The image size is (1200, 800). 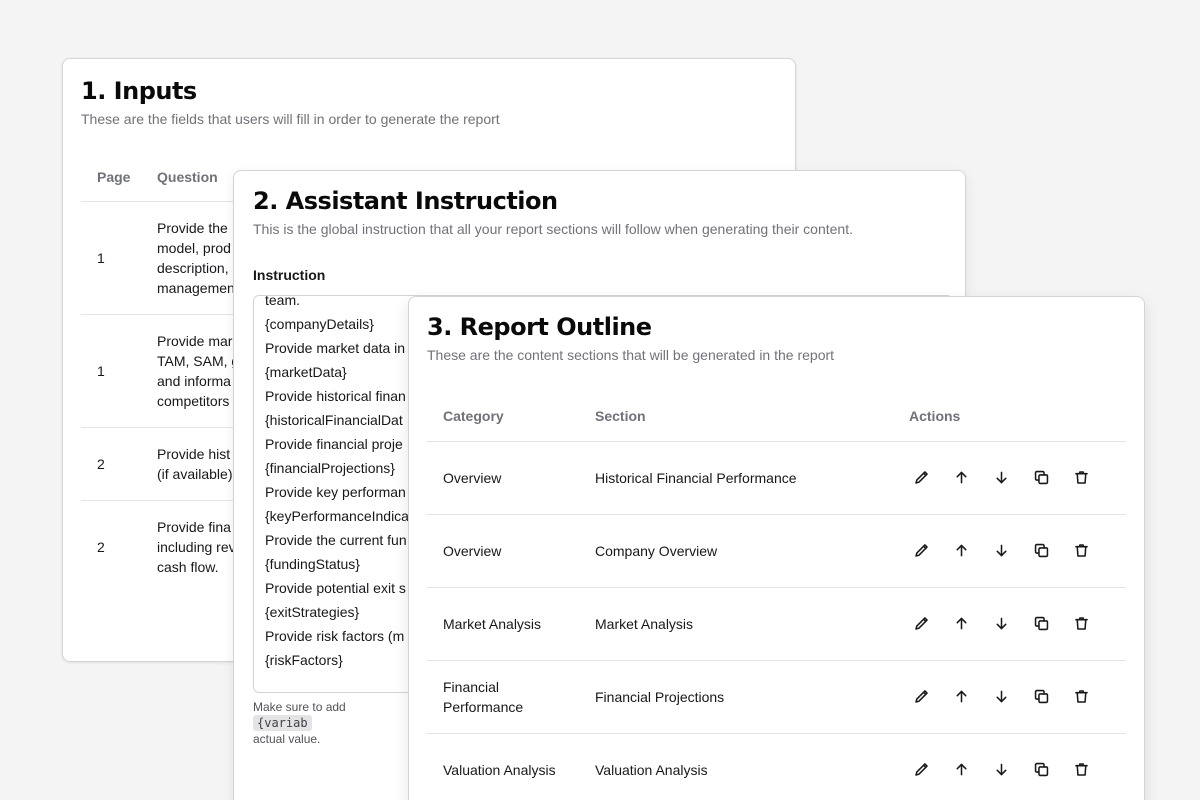 What do you see at coordinates (336, 540) in the screenshot?
I see `instruction-line: Provide the current fun` at bounding box center [336, 540].